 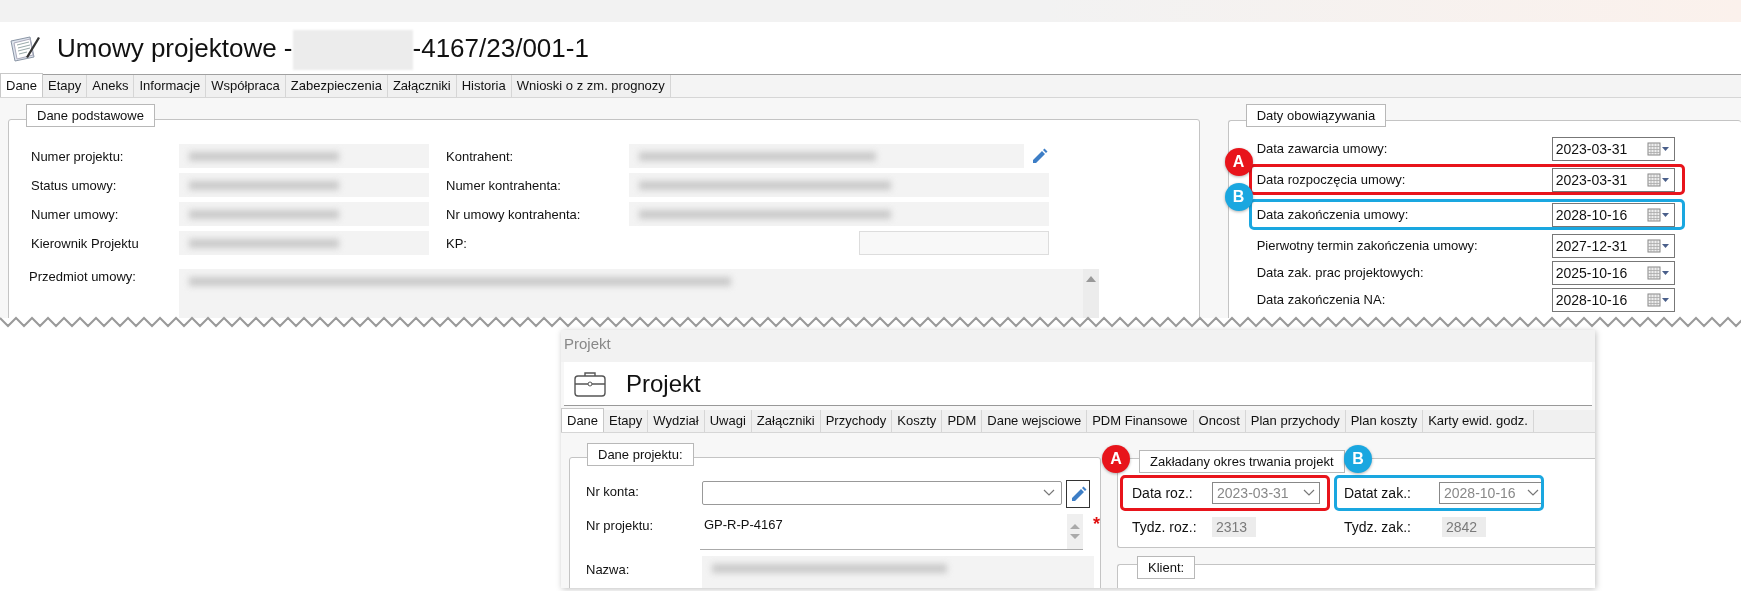 I want to click on date-dropdown: 2028-10-16, so click(x=1491, y=493).